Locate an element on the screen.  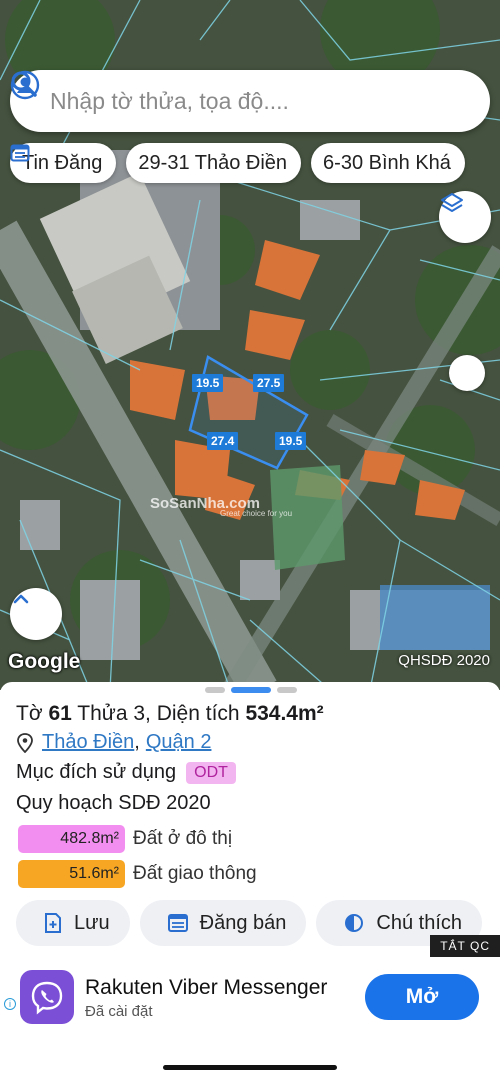
parcel-edge-label: 27.5 is located at coordinates (269, 383).